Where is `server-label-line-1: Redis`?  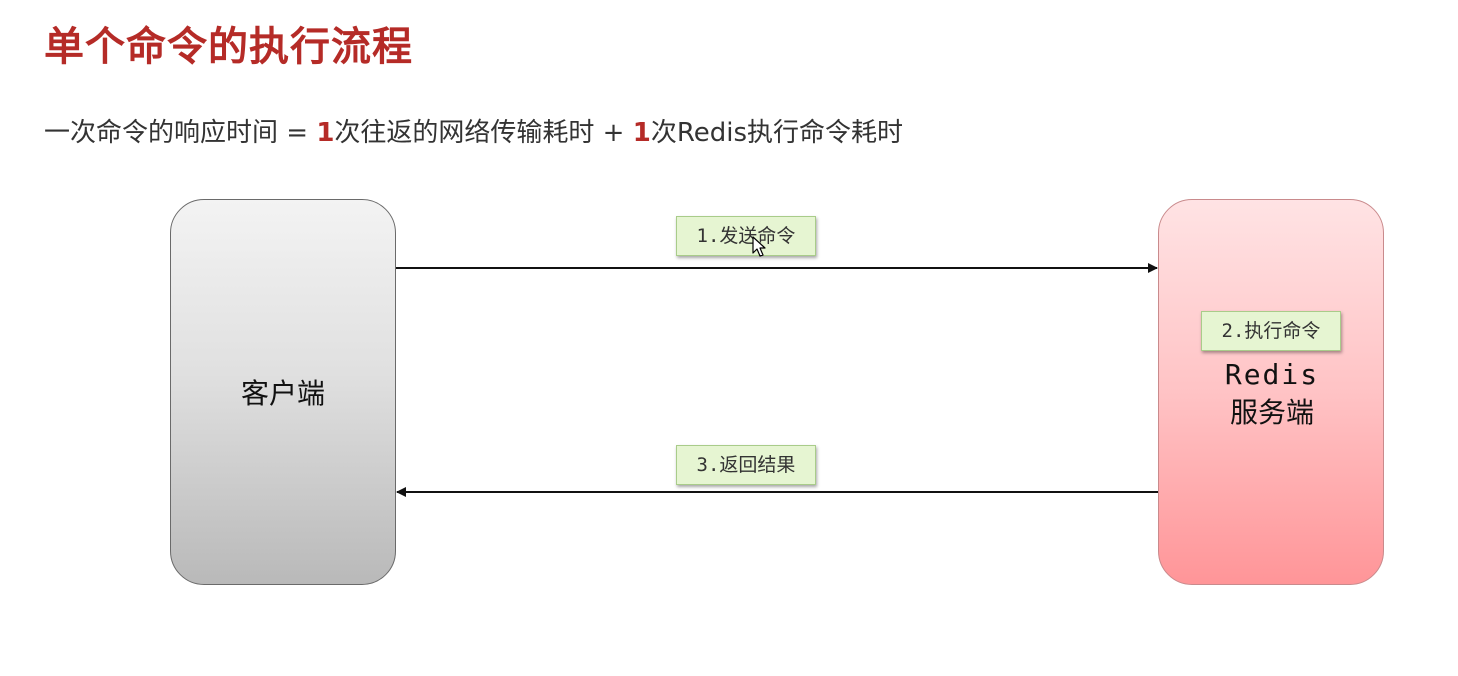
server-label-line-1: Redis is located at coordinates (1272, 374).